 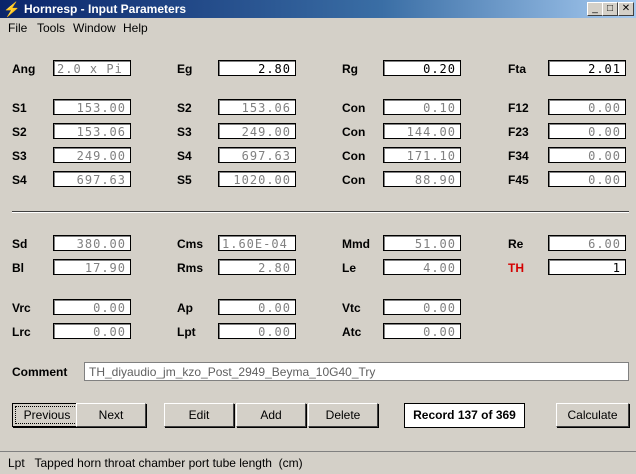 I want to click on minimize-button: _, so click(x=595, y=9).